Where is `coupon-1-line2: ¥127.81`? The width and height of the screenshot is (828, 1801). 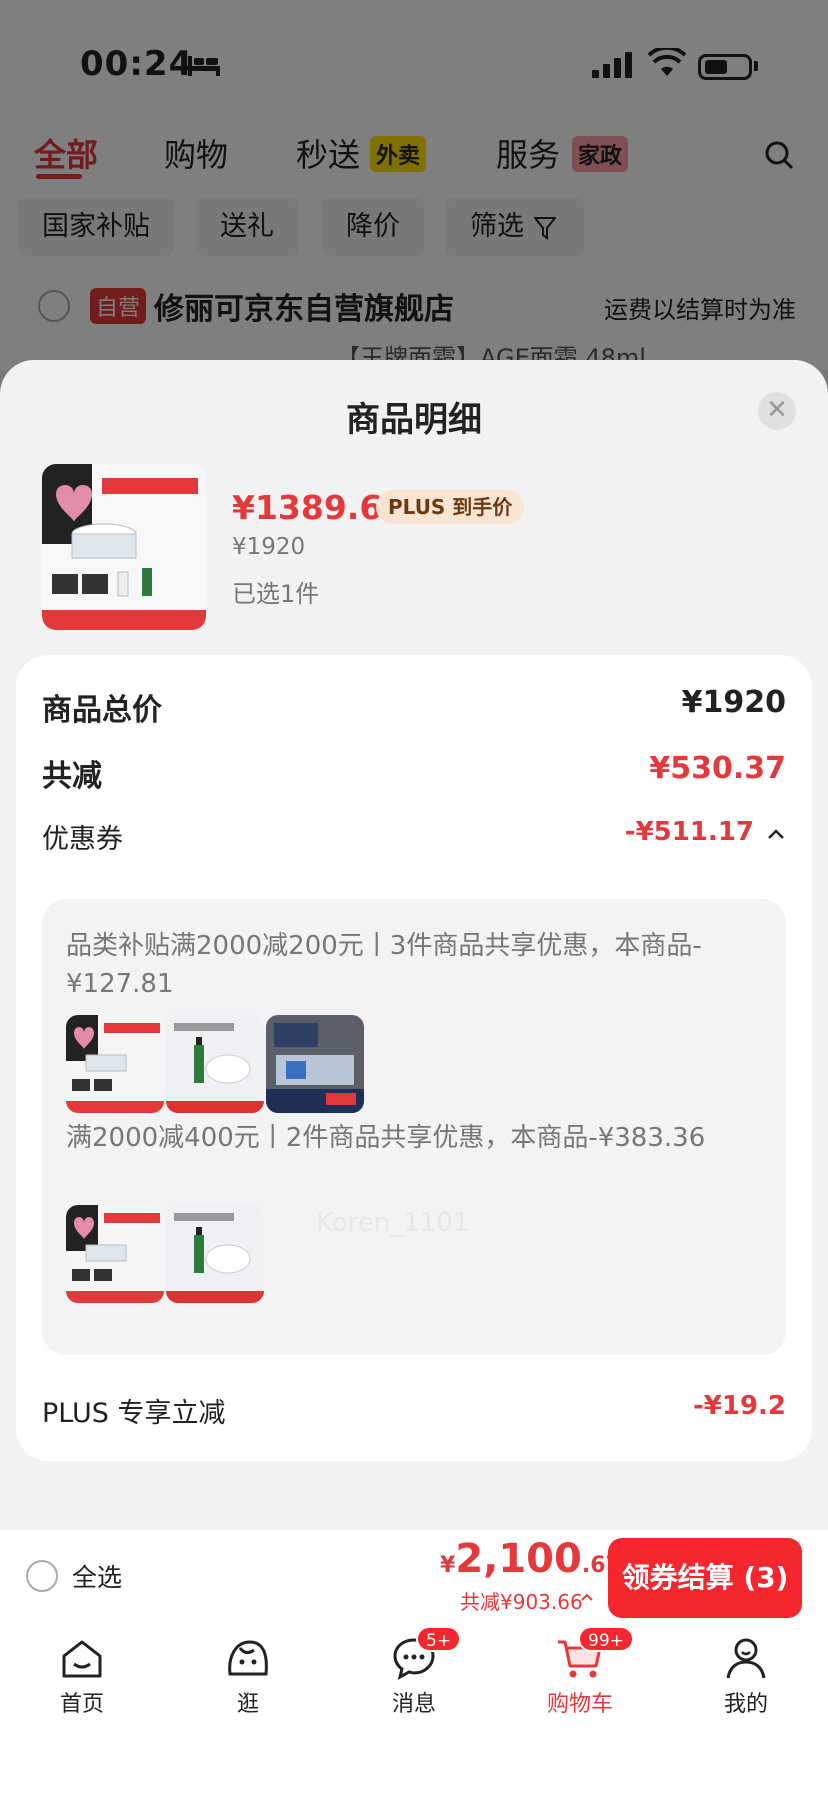
coupon-1-line2: ¥127.81 is located at coordinates (120, 984).